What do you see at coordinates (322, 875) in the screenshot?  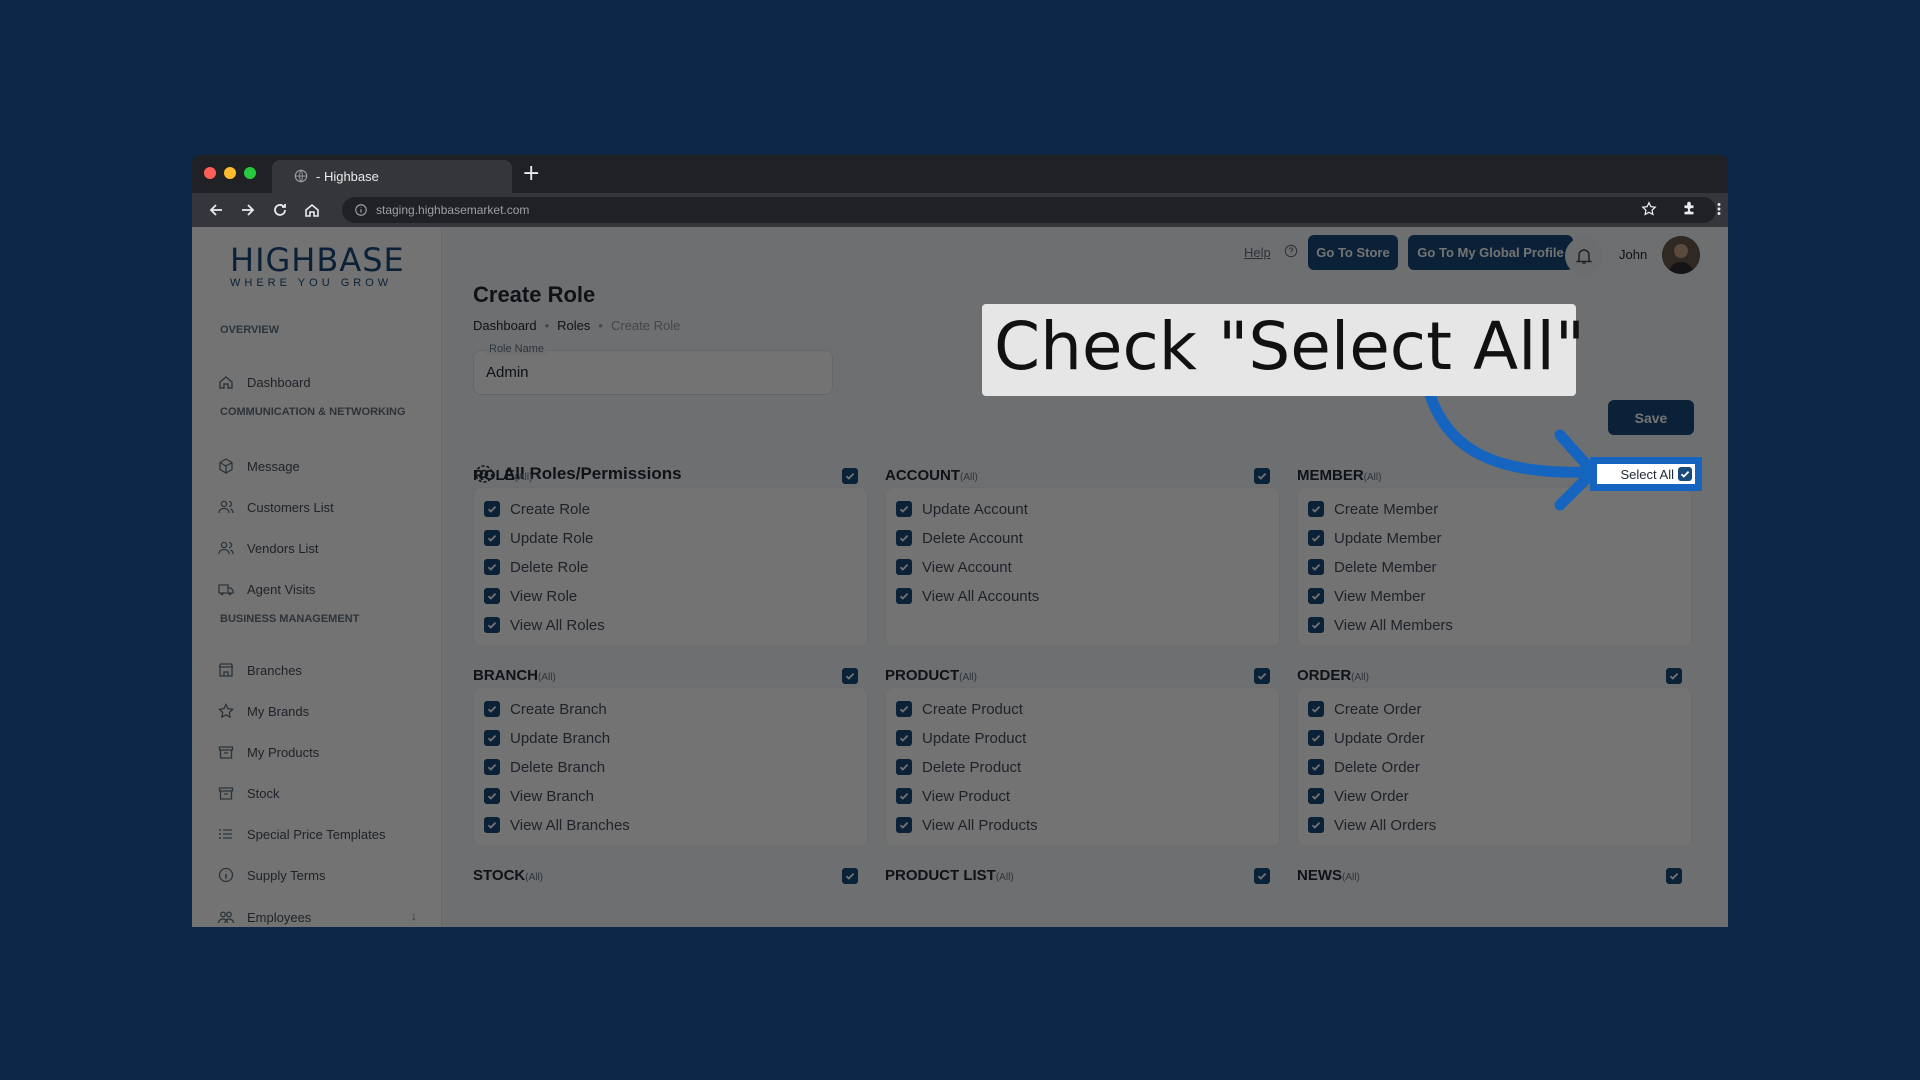 I see `sidebar-item-supply-terms: Supply Terms` at bounding box center [322, 875].